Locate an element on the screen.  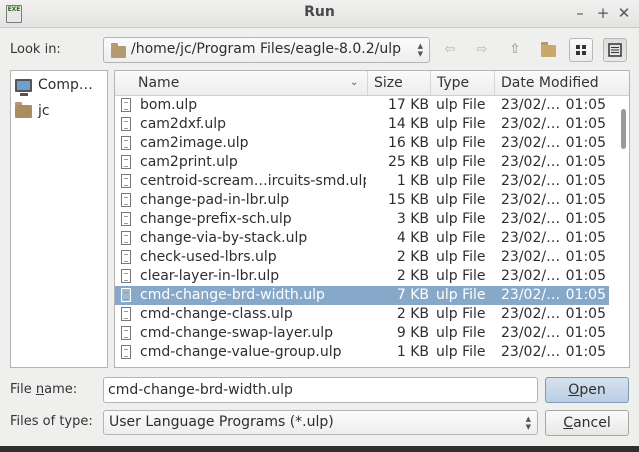
table-row: cam2dxf.ulp 14 KB ulp File 23/02/… 01:05 is located at coordinates (362, 124).